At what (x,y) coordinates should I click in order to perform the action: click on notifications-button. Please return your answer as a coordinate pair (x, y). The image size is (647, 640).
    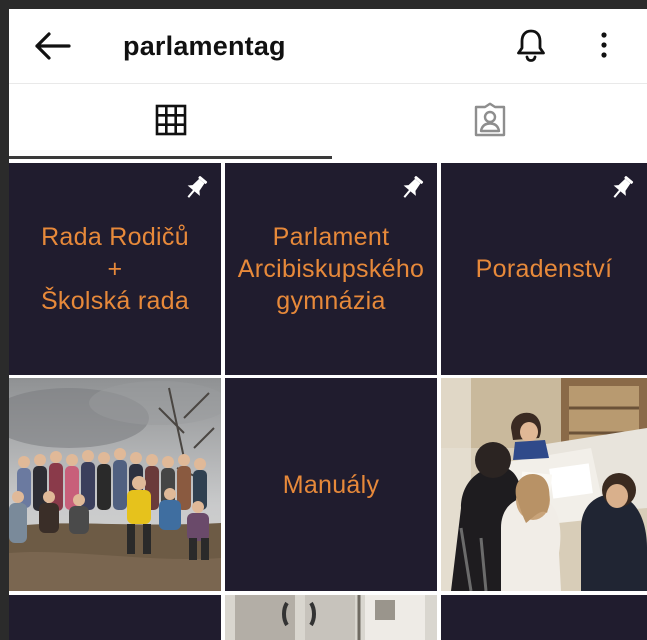
    Looking at the image, I should click on (531, 45).